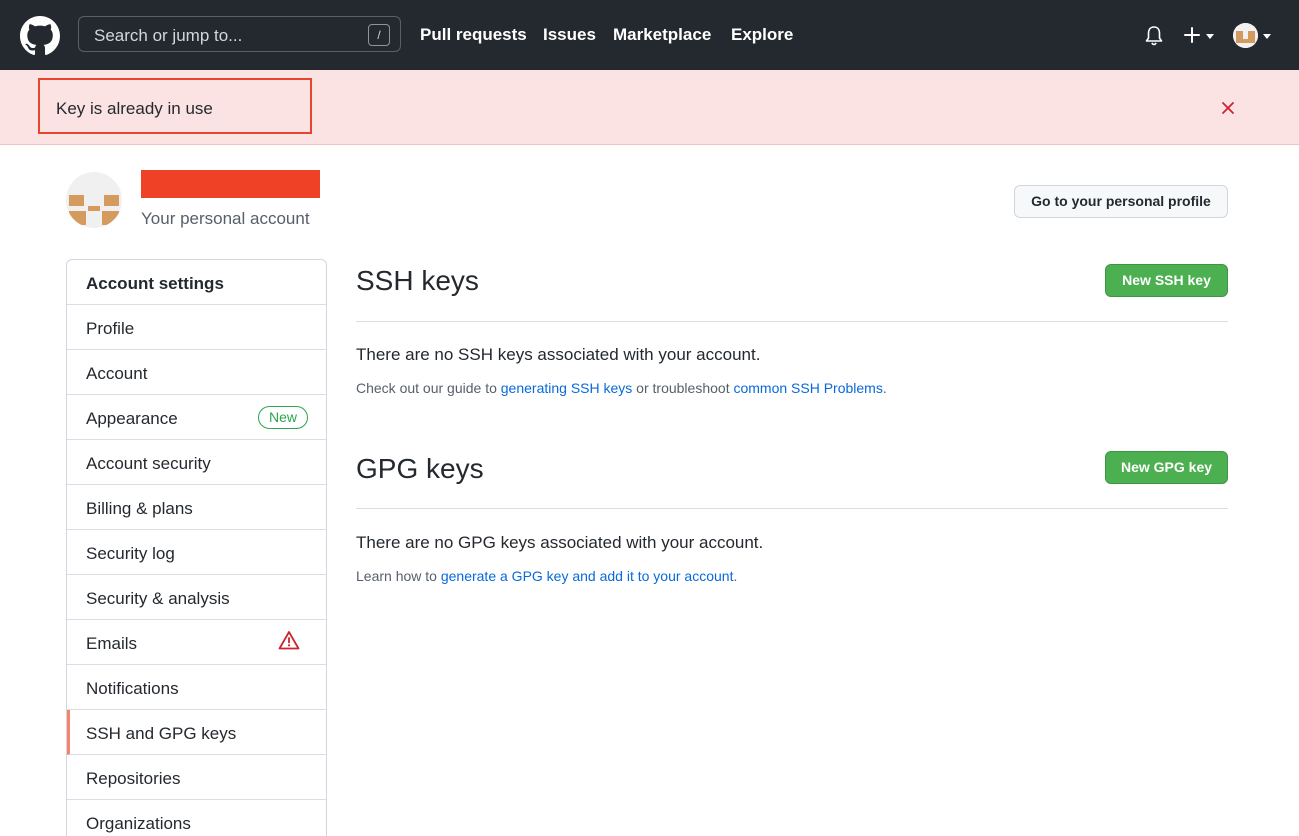  I want to click on flash-message: Key is already in use, so click(134, 108).